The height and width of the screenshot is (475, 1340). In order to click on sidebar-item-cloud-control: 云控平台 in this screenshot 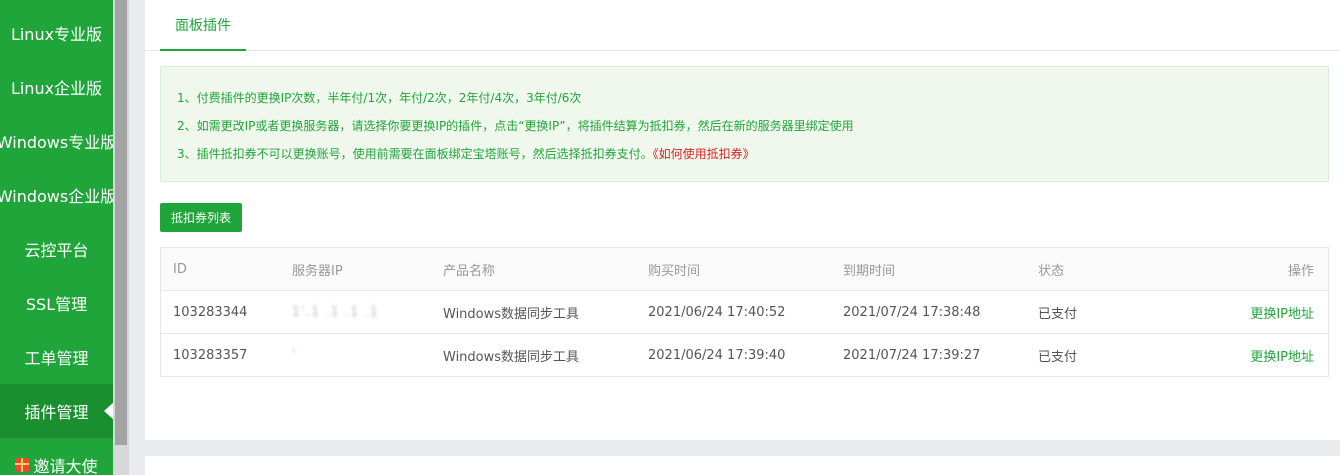, I will do `click(56, 249)`.